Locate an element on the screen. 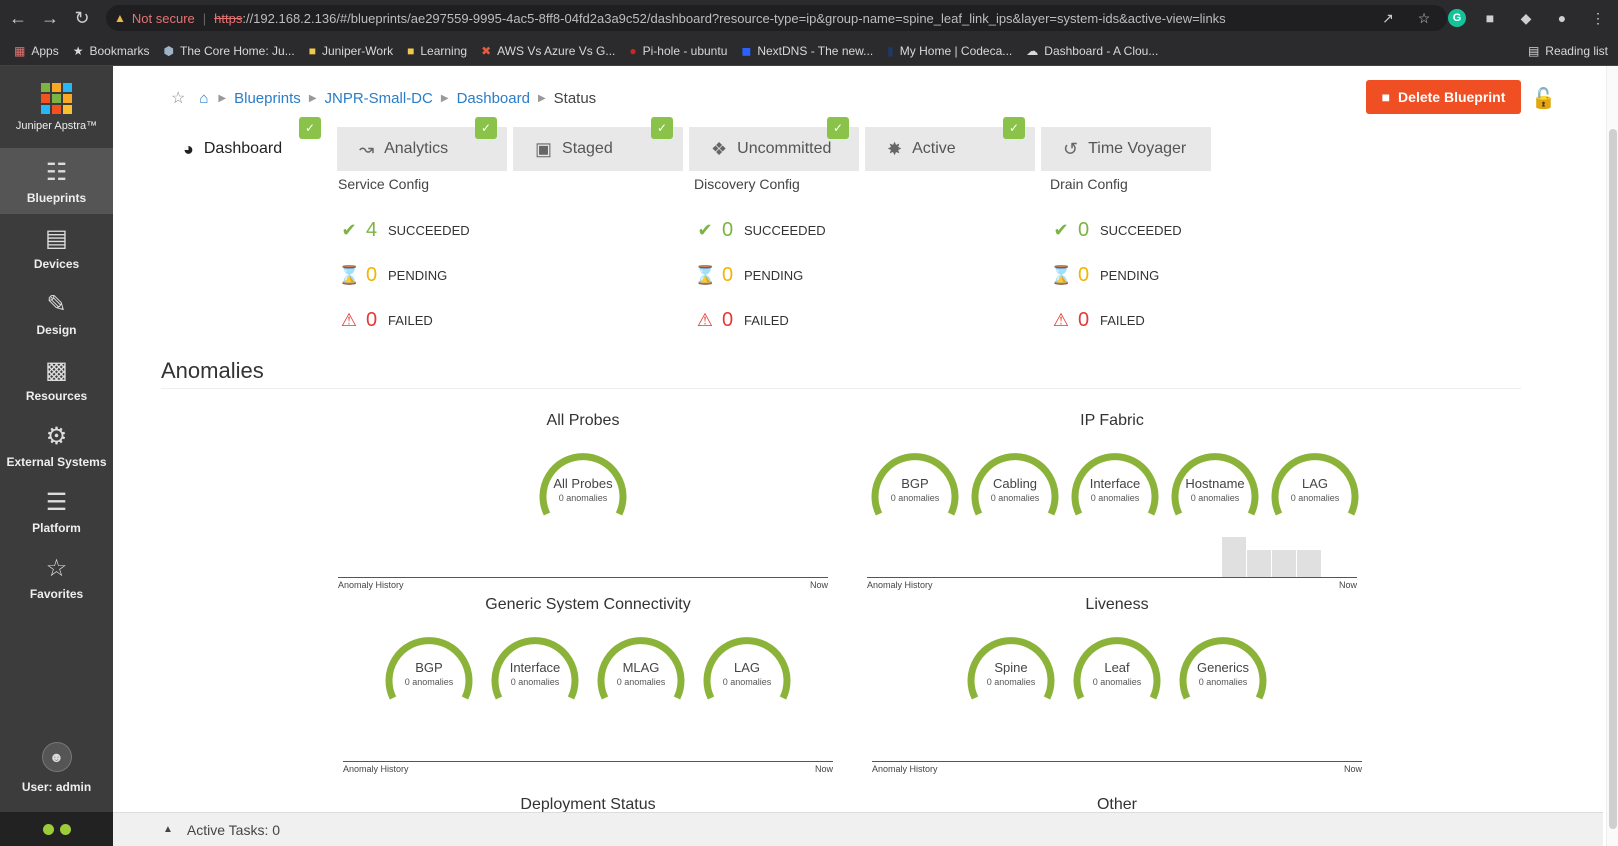 The width and height of the screenshot is (1618, 846). bookmark-learning: ■ Learning is located at coordinates (437, 51).